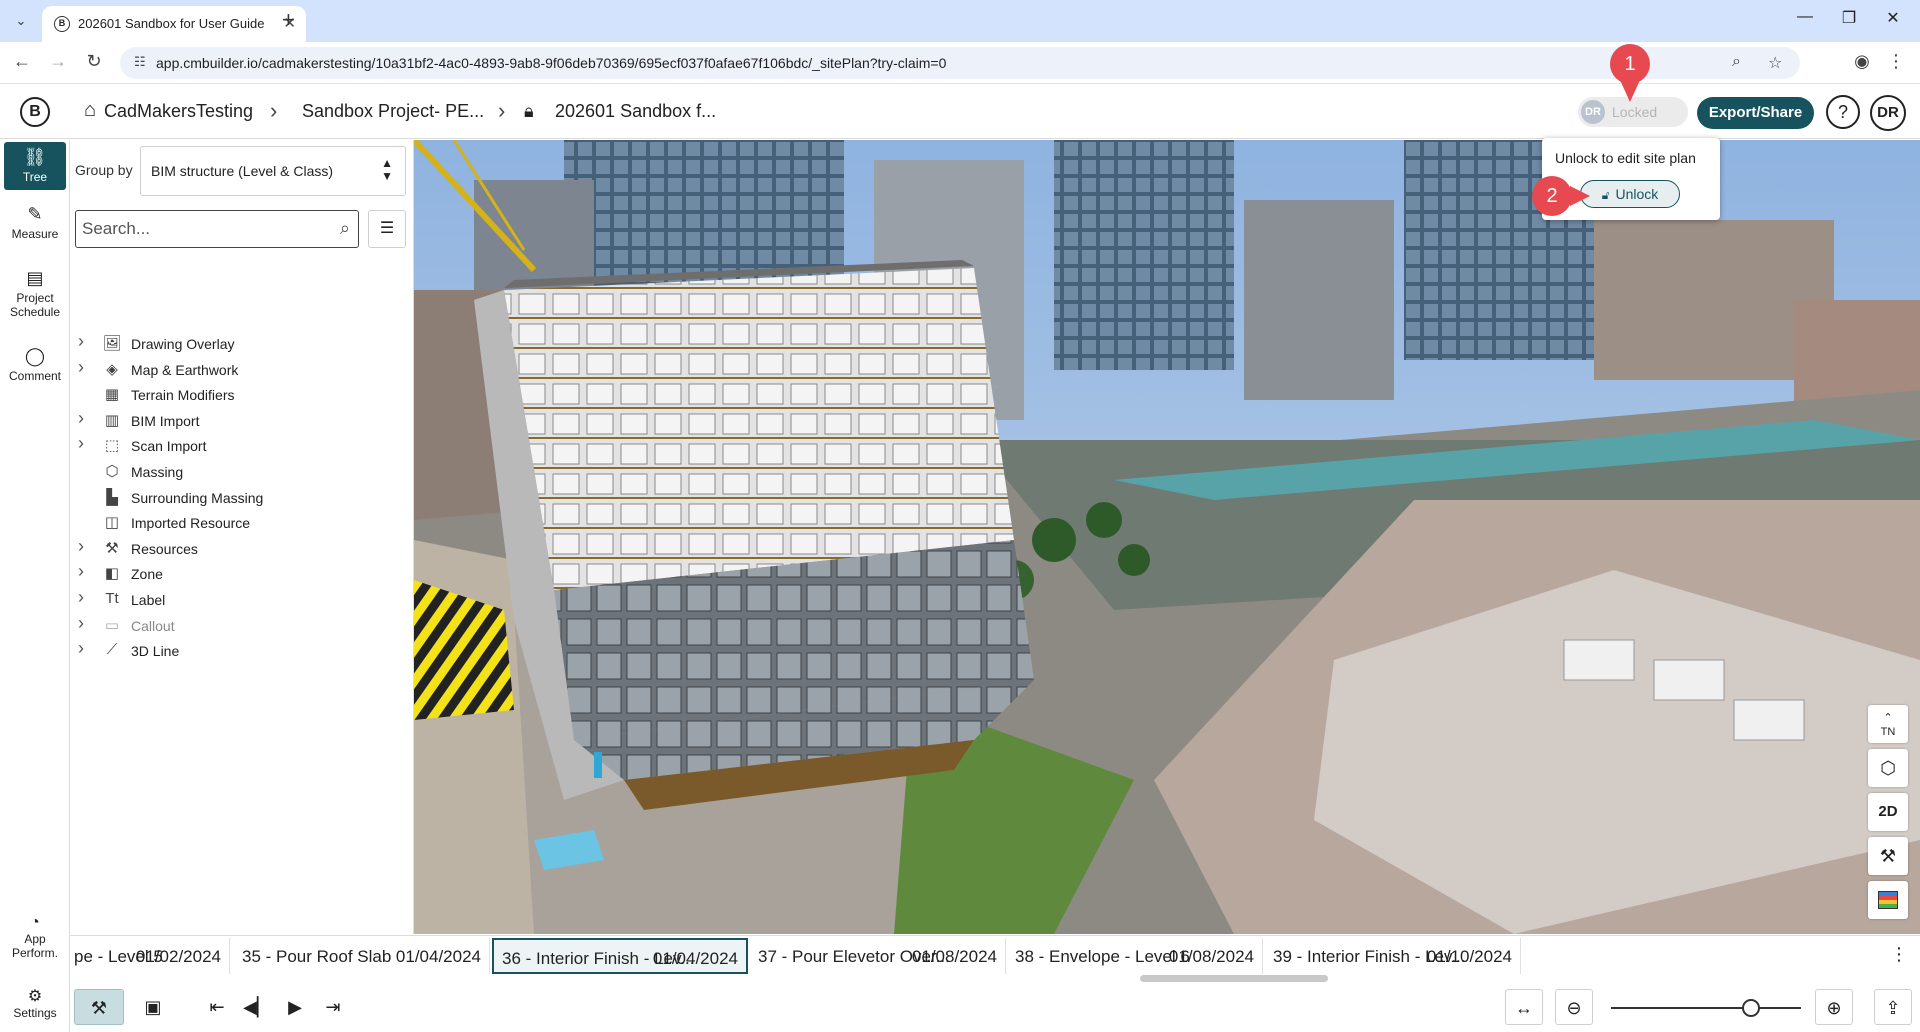  I want to click on tree-item-label: Scan Import, so click(169, 446).